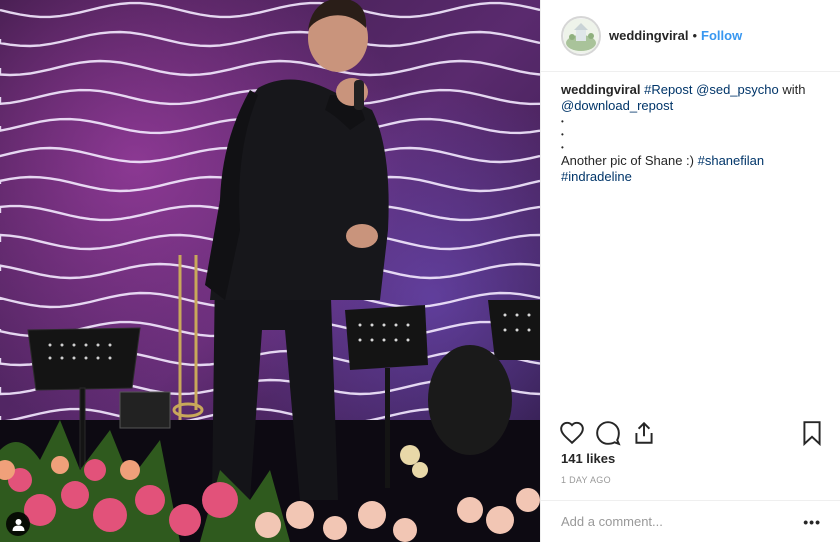 This screenshot has height=542, width=840. I want to click on caption-username: weddingviral, so click(600, 89).